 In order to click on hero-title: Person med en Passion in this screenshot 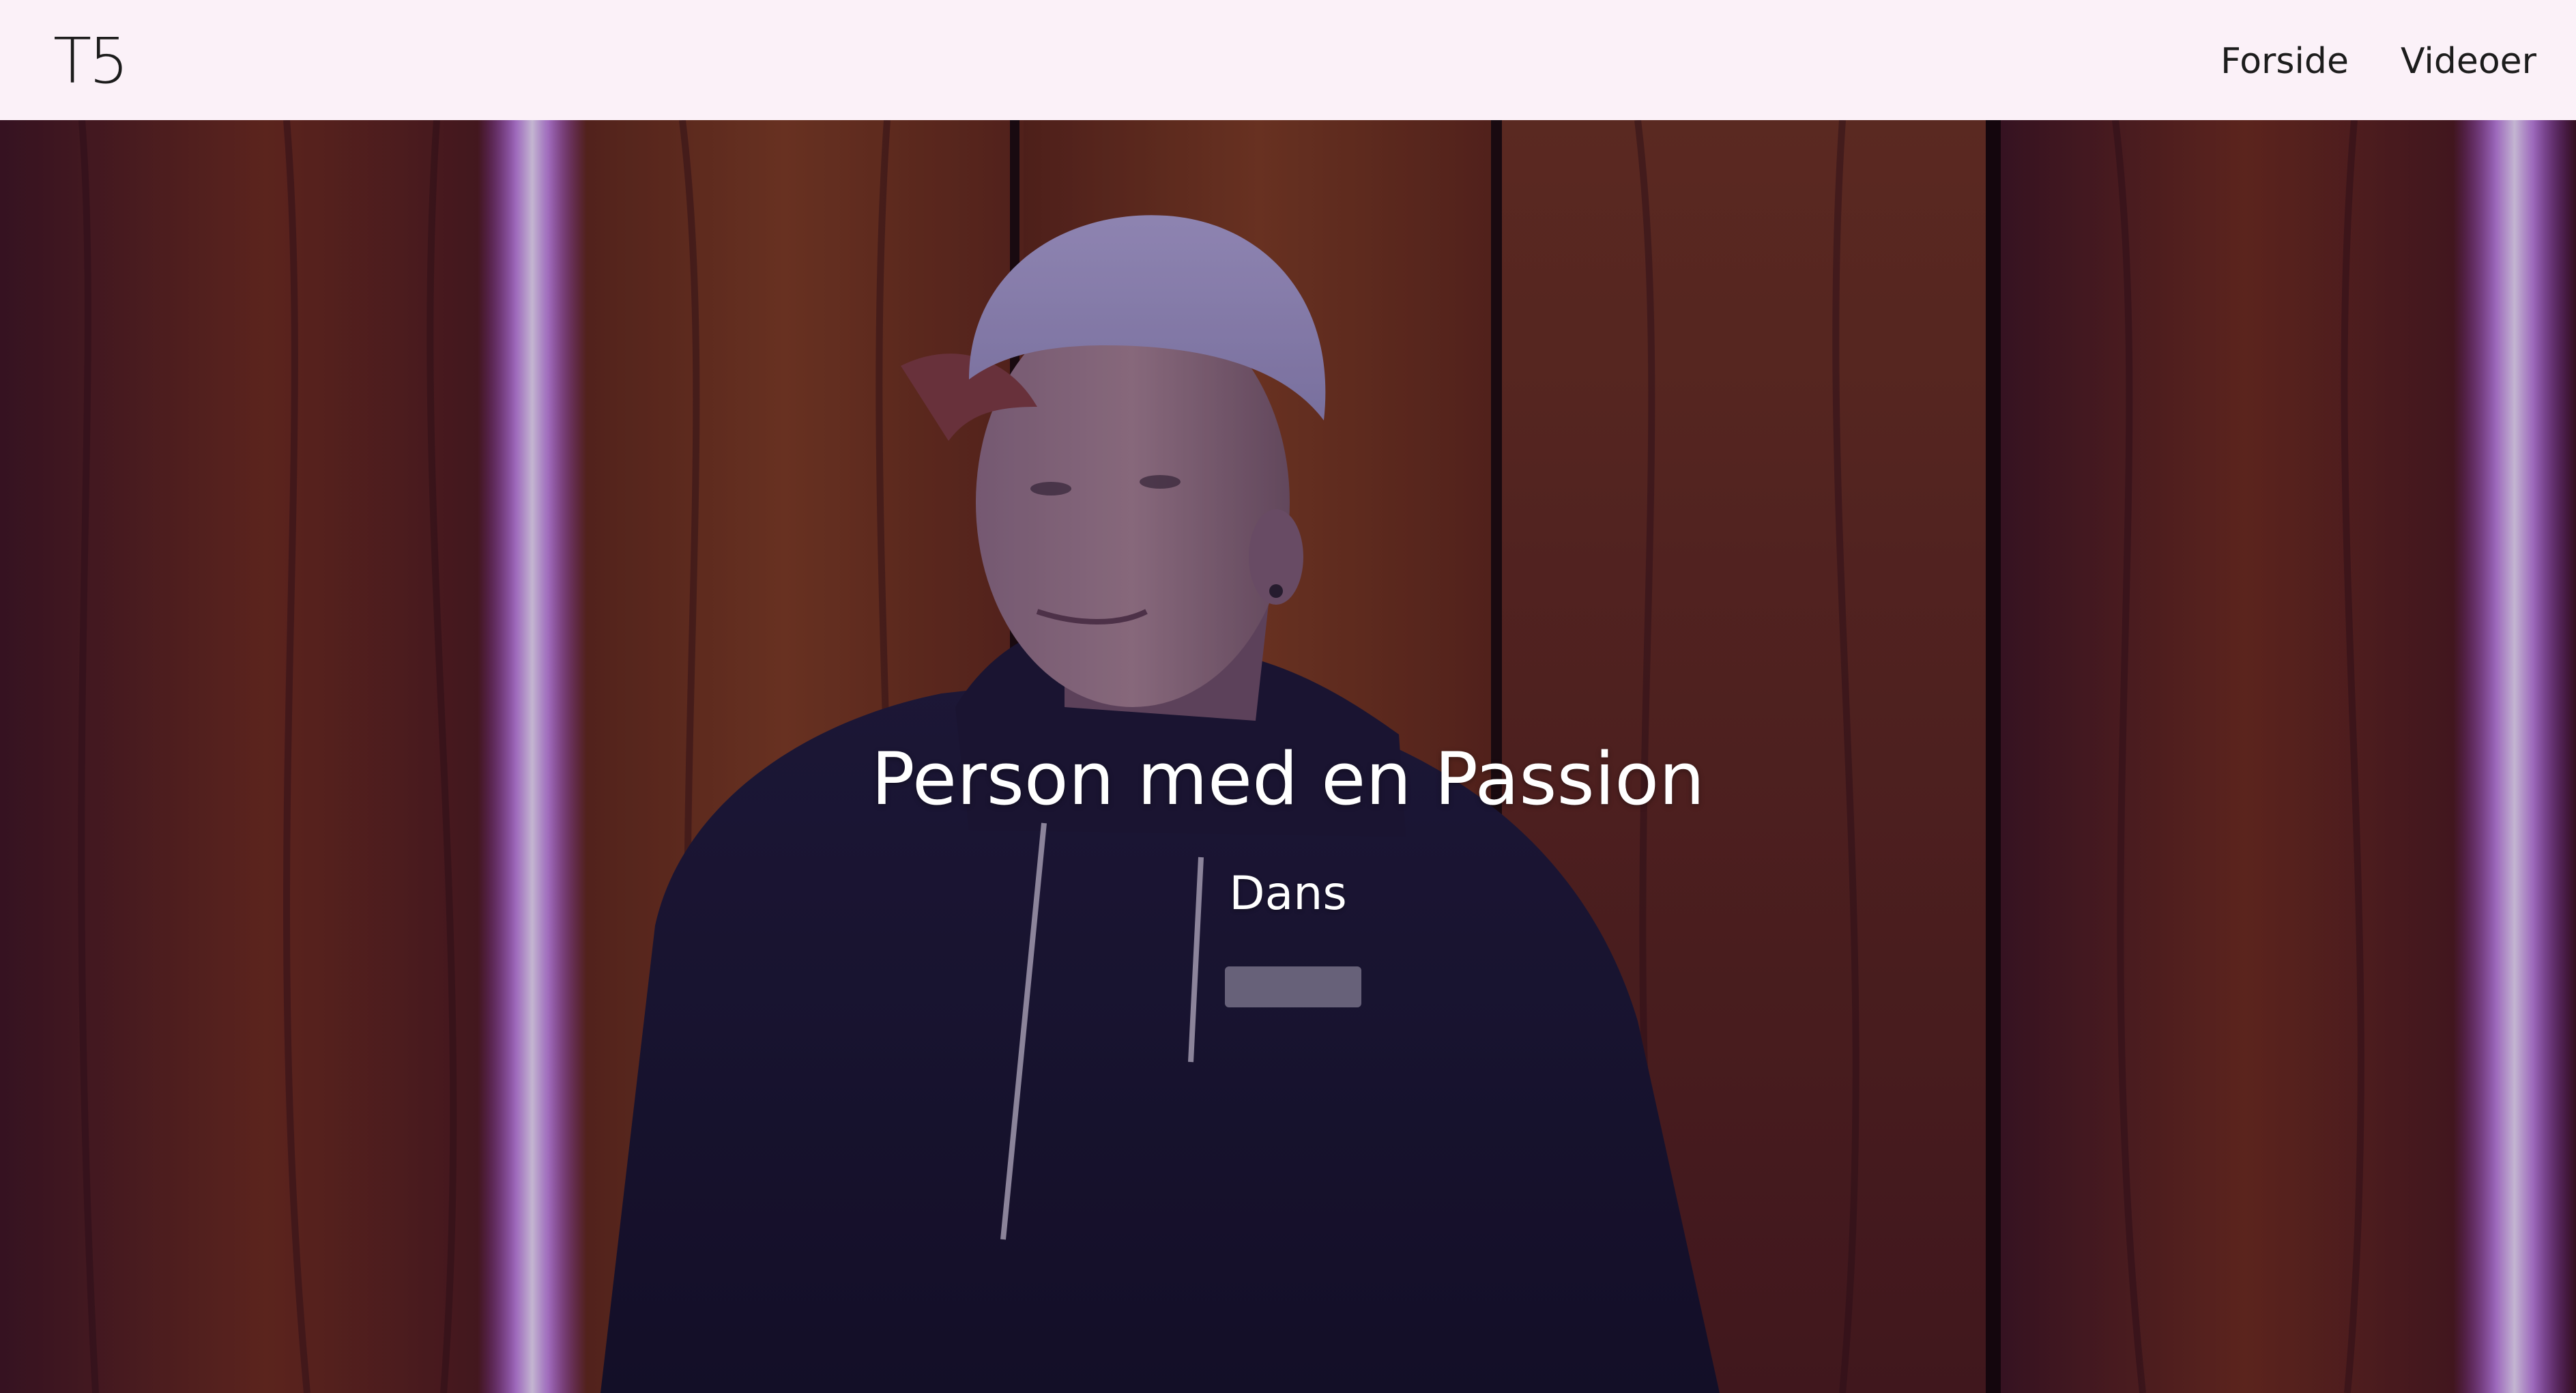, I will do `click(1288, 779)`.